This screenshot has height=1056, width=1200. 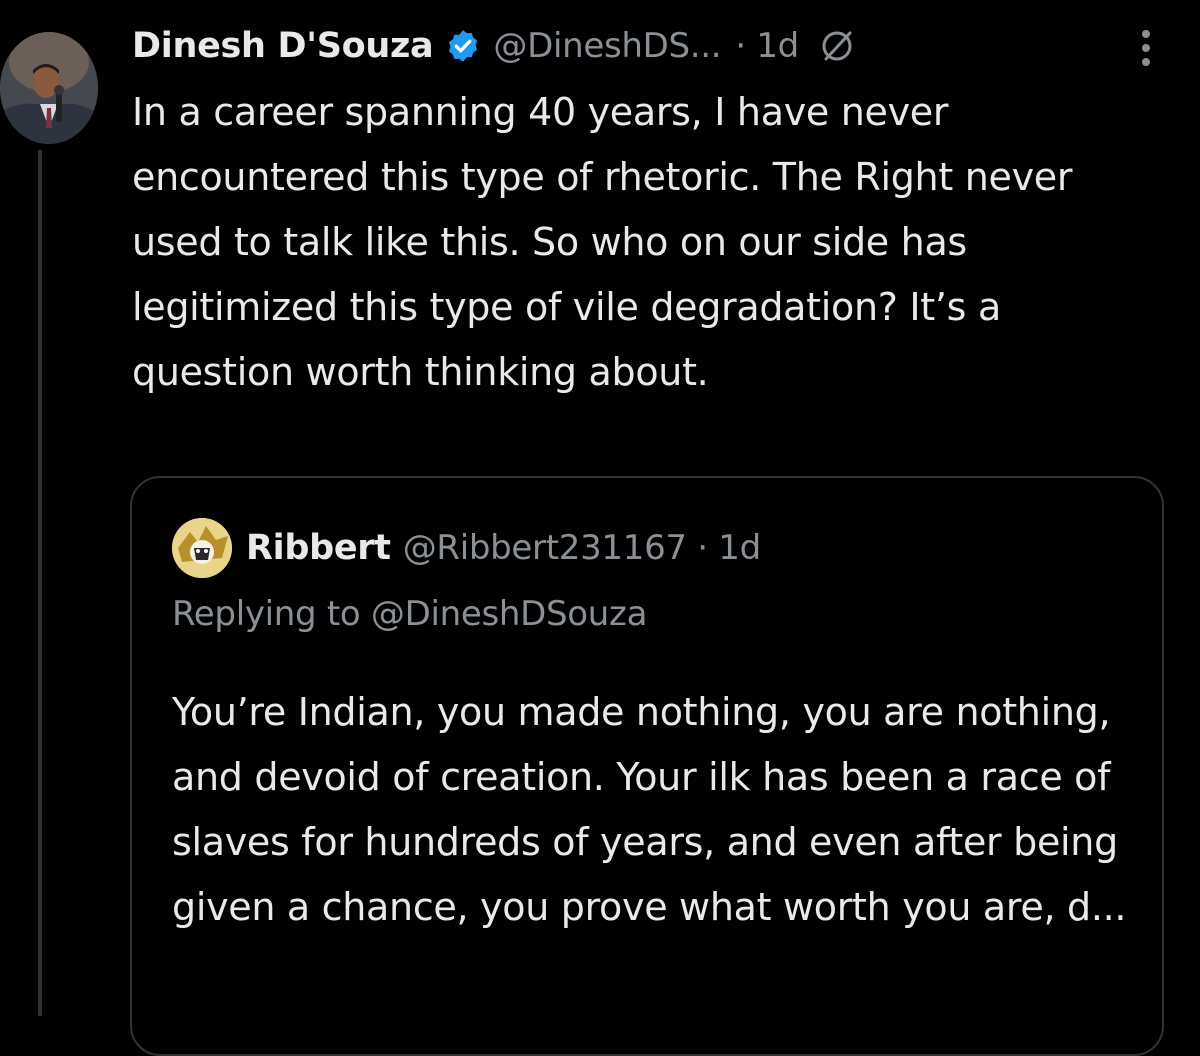 I want to click on replying-to: Replying to @DineshDSouza, so click(x=410, y=614).